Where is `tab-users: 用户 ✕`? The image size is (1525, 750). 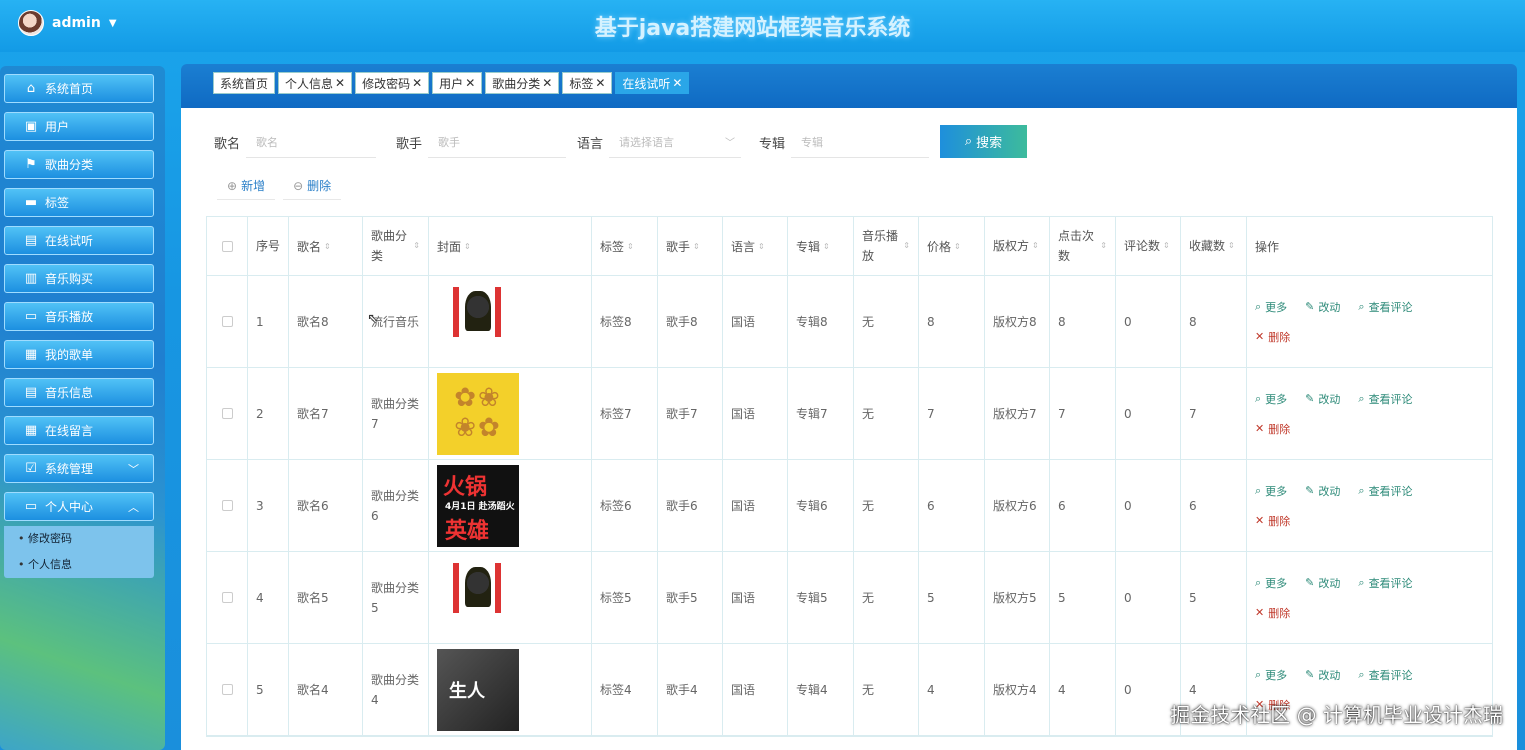
tab-users: 用户 ✕ is located at coordinates (457, 83).